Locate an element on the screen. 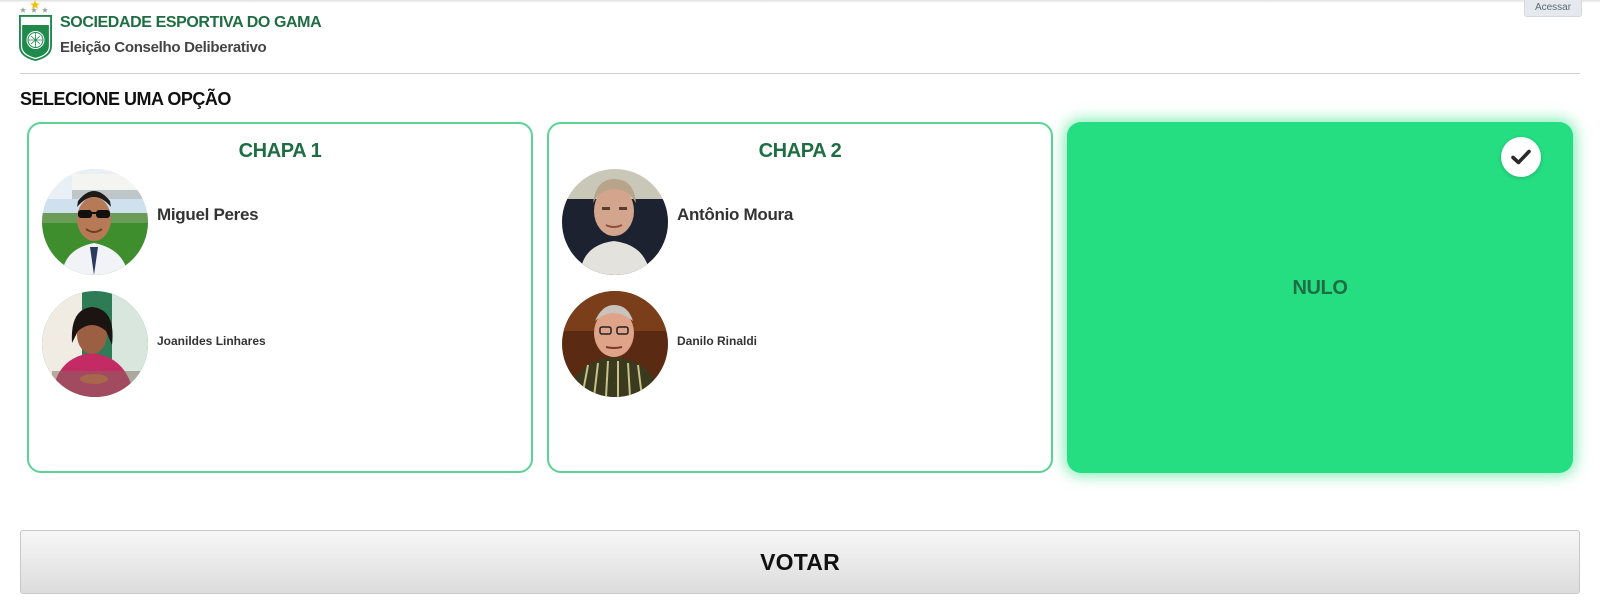 The image size is (1600, 614). section-title: SELECIONE UMA OPÇÃO is located at coordinates (125, 99).